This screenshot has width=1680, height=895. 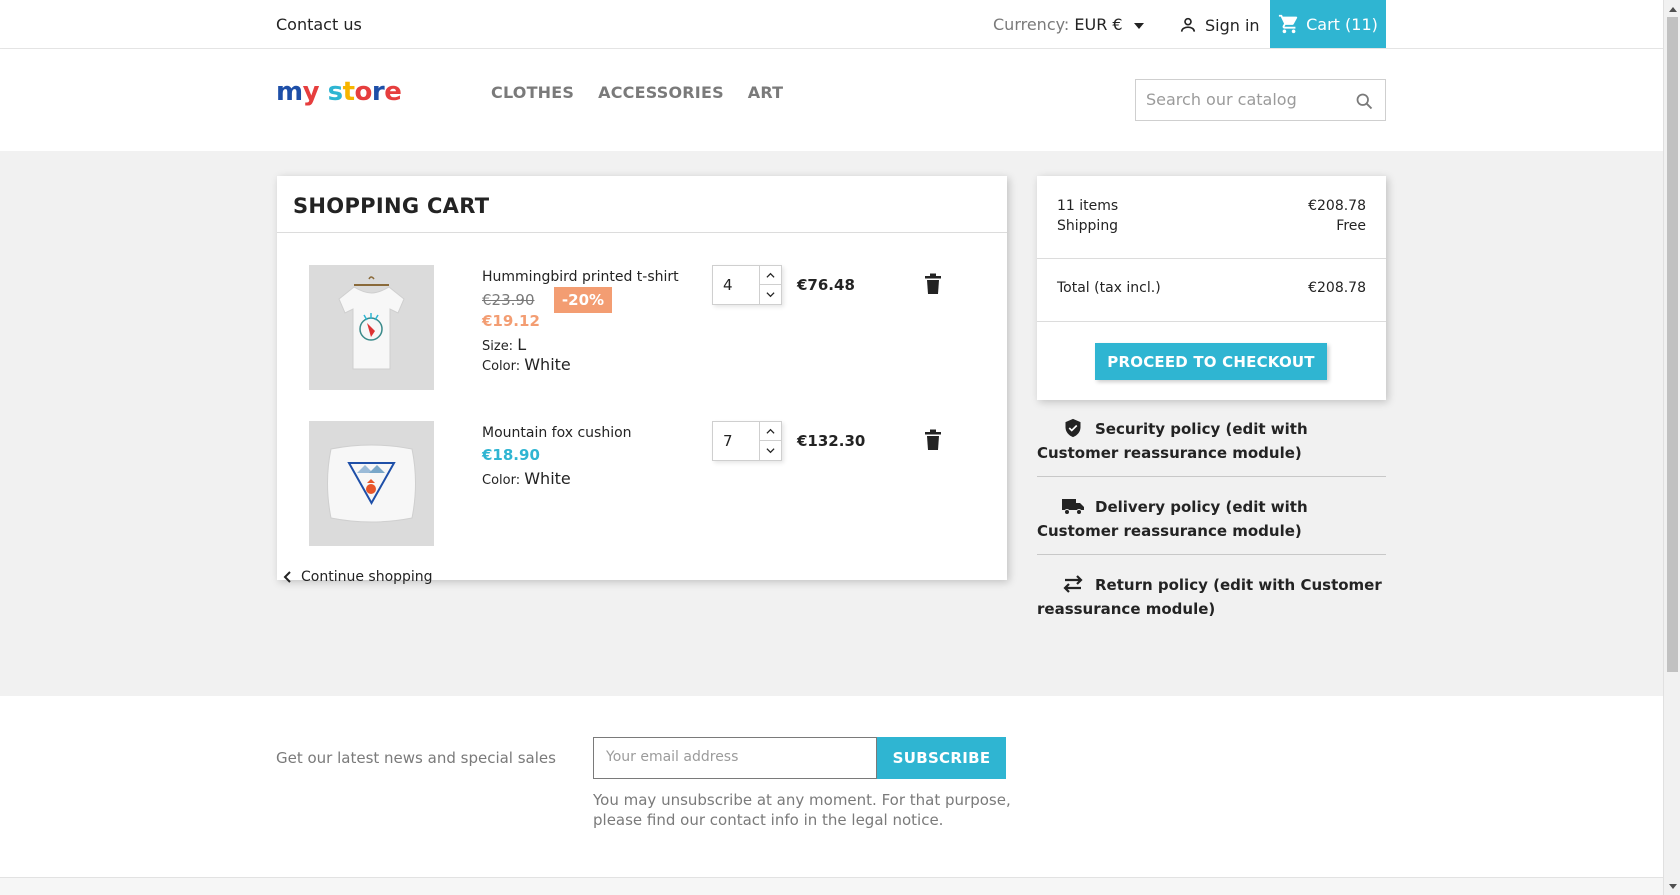 I want to click on reassurance-text: Security policy (edit with, so click(x=1201, y=429).